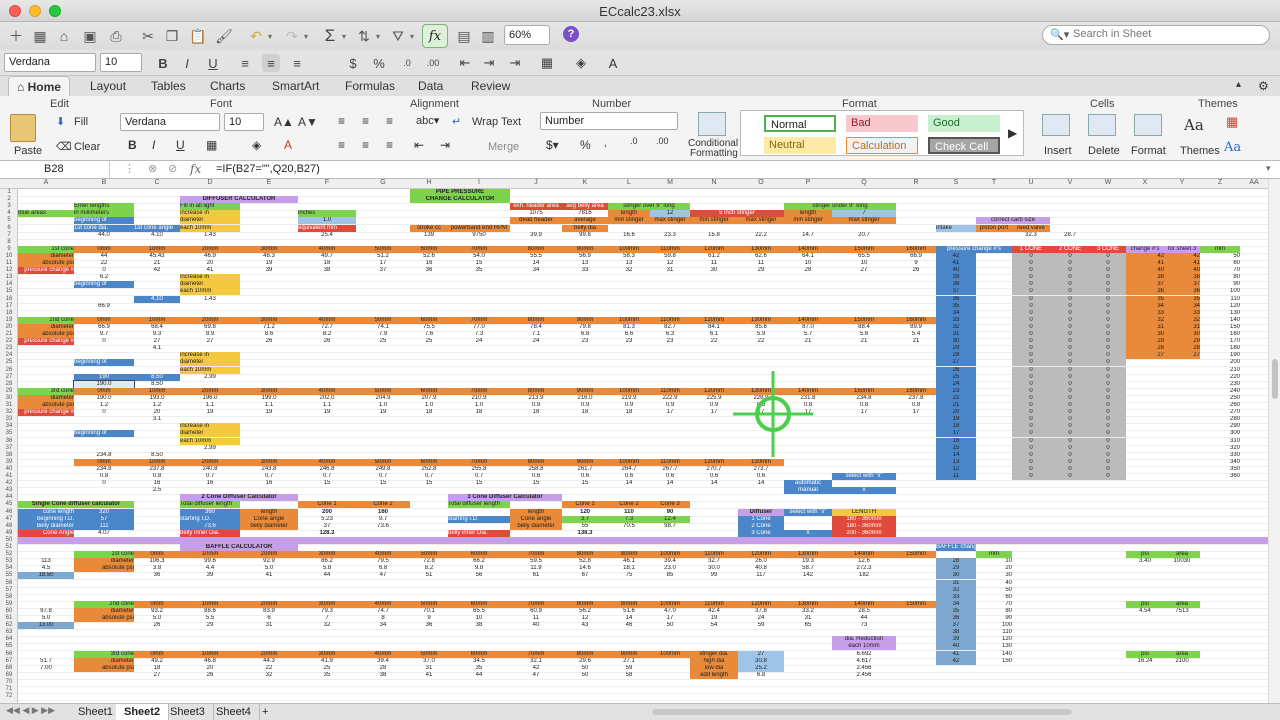 This screenshot has height=720, width=1280. I want to click on step-header: 150mm, so click(864, 320).